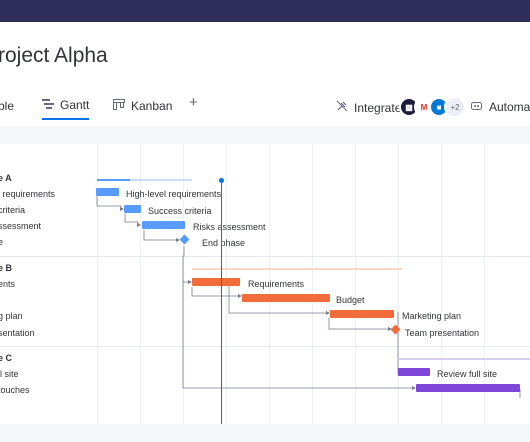 This screenshot has height=442, width=530. What do you see at coordinates (11, 316) in the screenshot?
I see `row-label: g plan` at bounding box center [11, 316].